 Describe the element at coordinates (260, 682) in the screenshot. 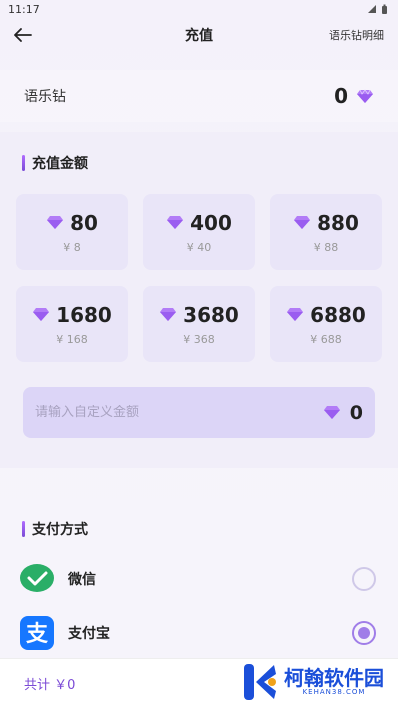

I see `watermark-logo-icon` at that location.